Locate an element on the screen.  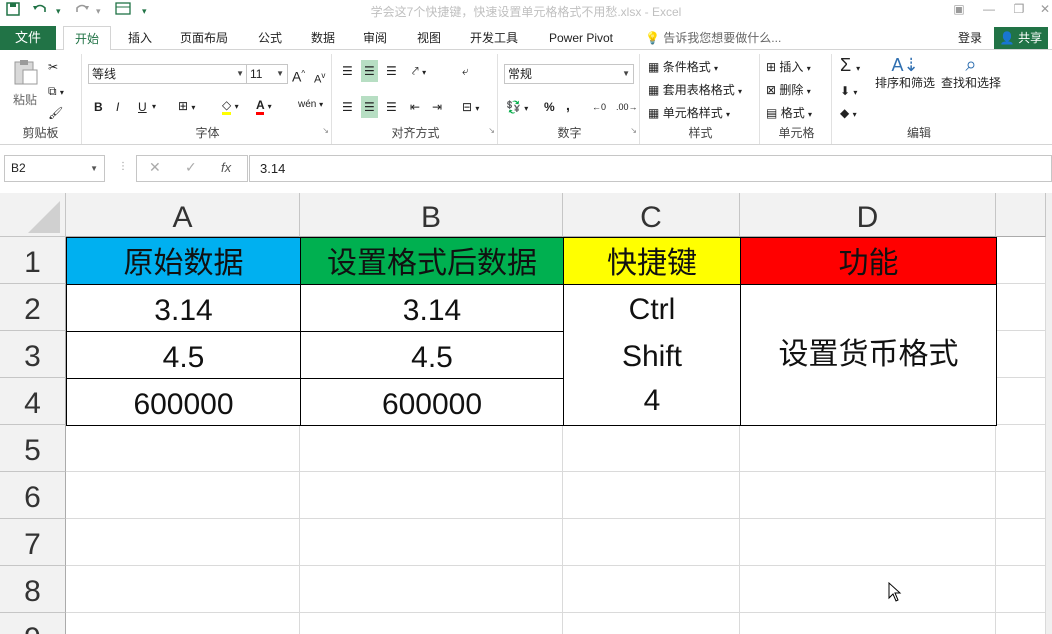
select-all-button is located at coordinates (33, 215).